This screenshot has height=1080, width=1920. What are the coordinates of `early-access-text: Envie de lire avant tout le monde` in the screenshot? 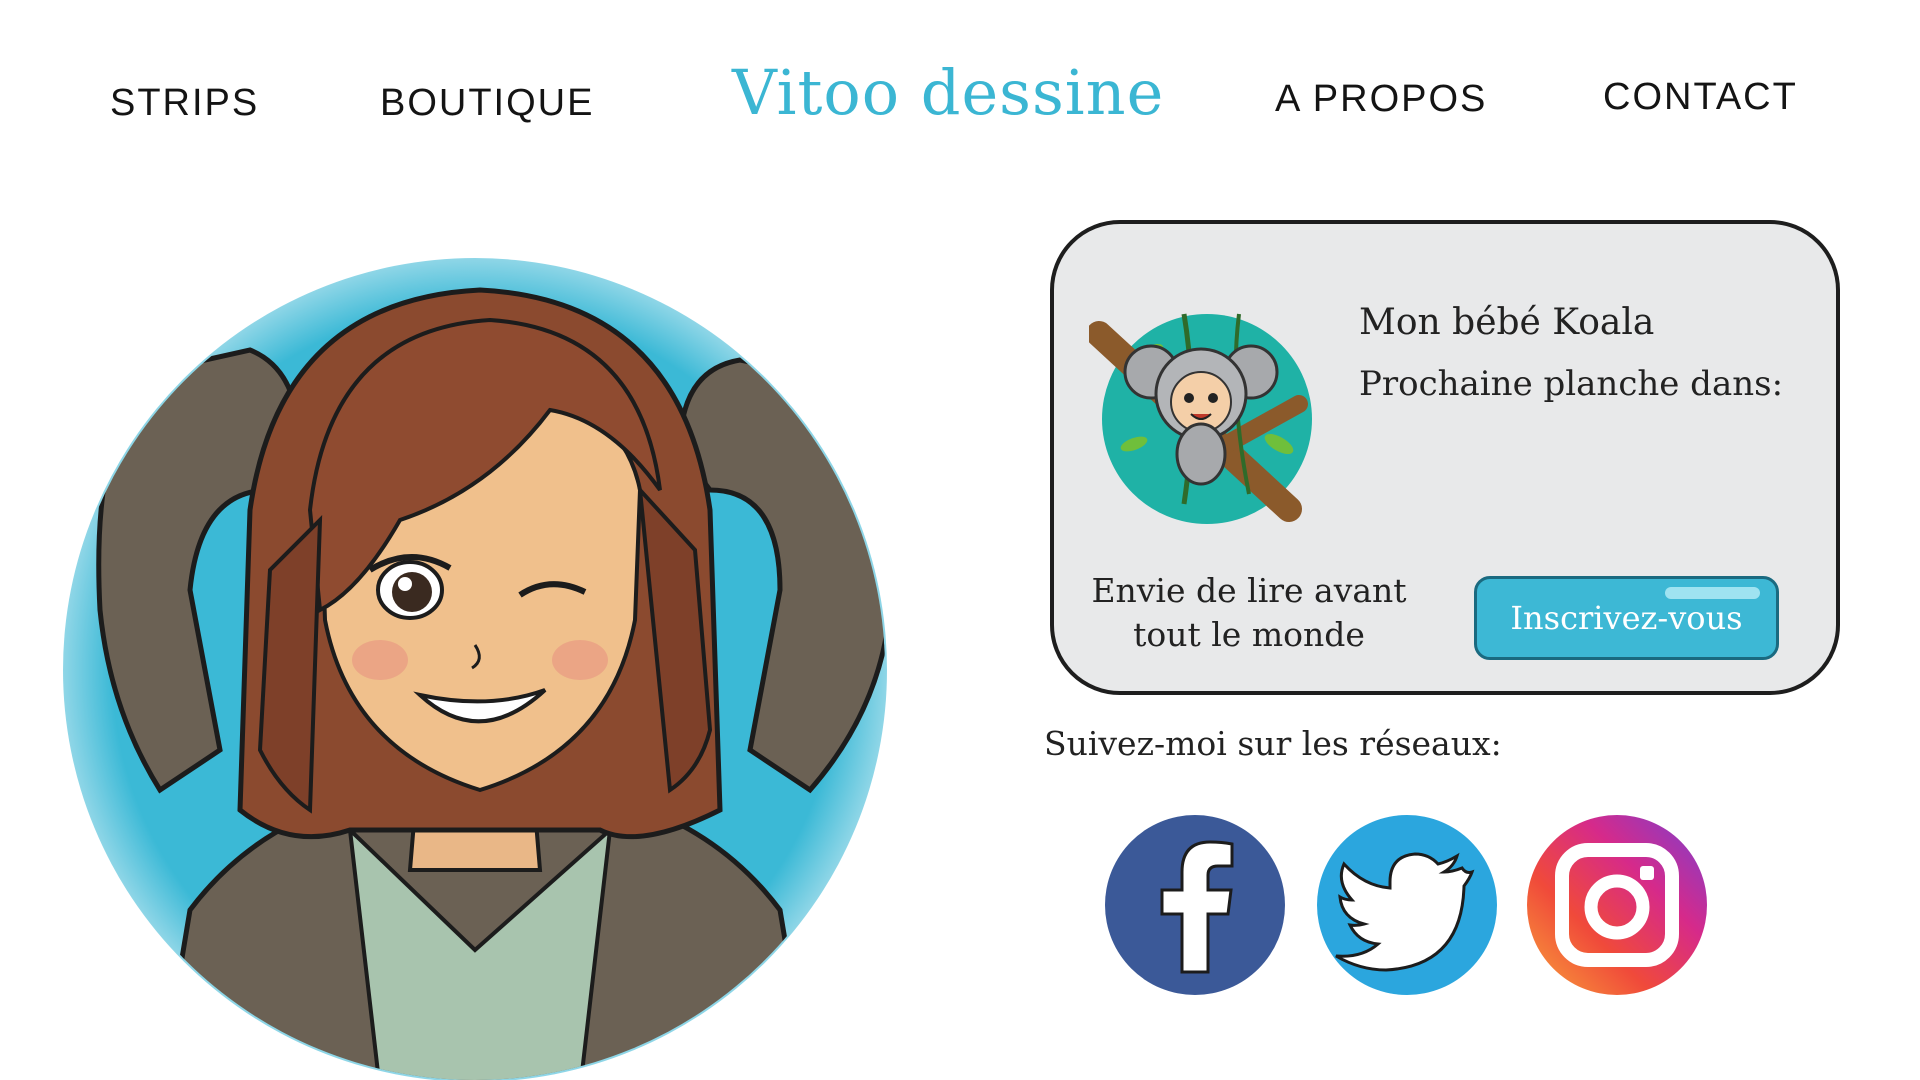 It's located at (1249, 613).